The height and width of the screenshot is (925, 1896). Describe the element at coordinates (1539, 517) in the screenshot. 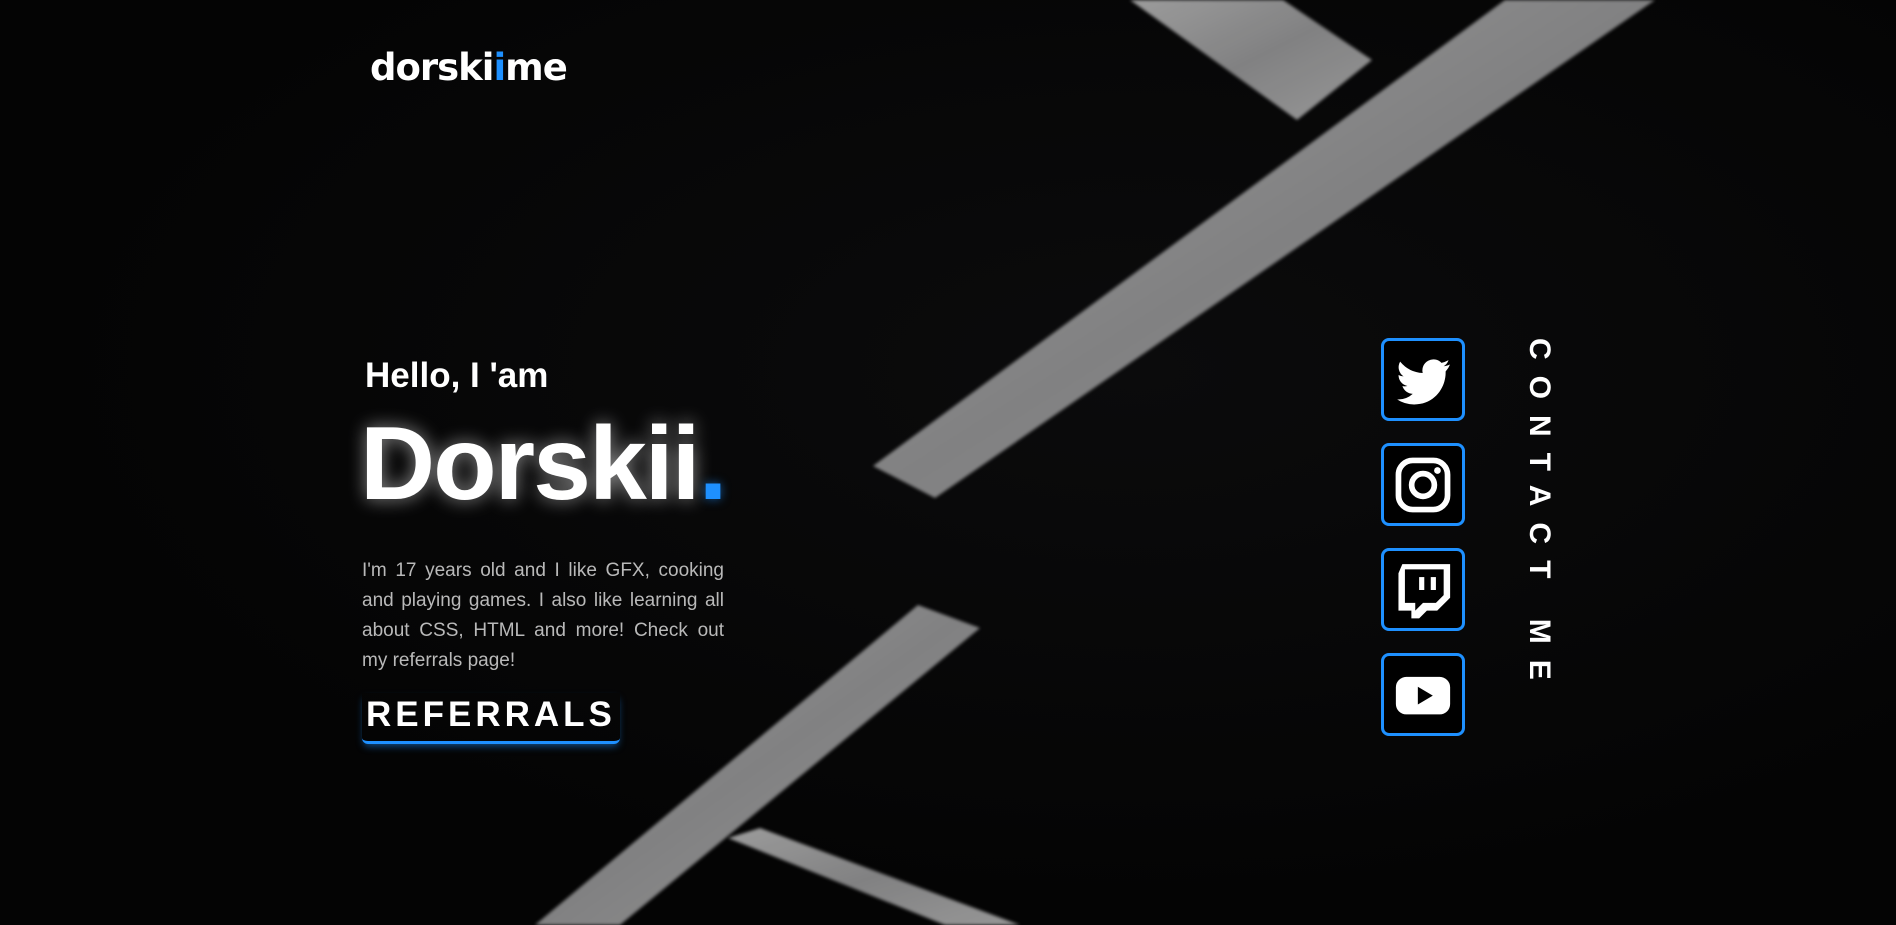

I see `contact-me-label: CONTACT ME` at that location.